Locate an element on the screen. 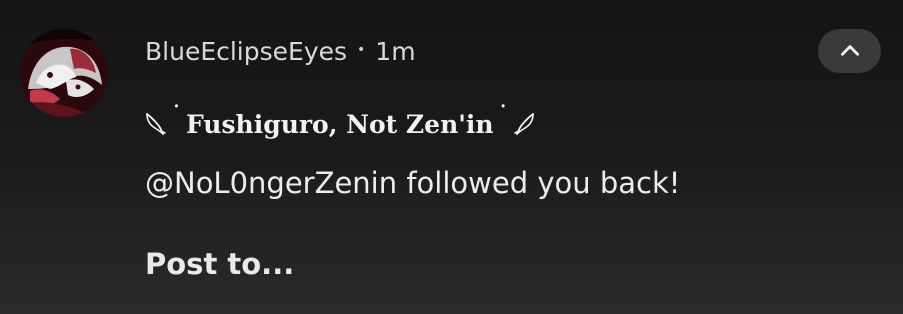  notification-title: ˙ Fushiguro, Not Zen'in ˙ is located at coordinates (340, 123).